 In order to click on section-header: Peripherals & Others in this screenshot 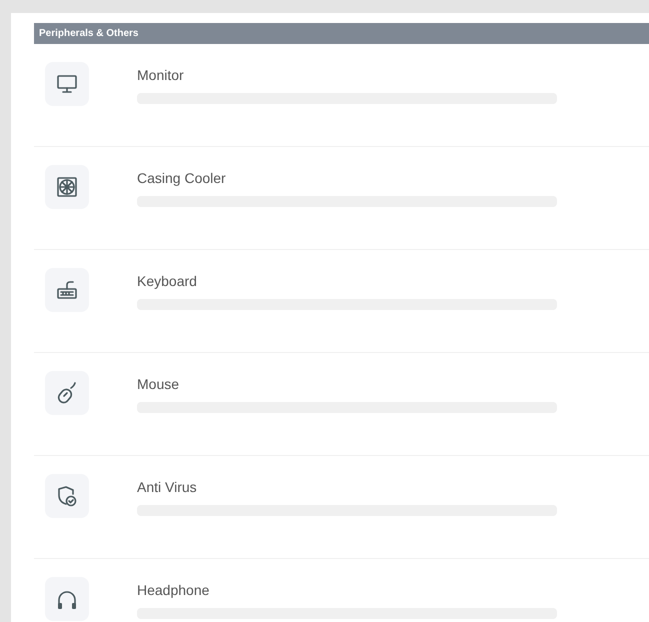, I will do `click(341, 33)`.